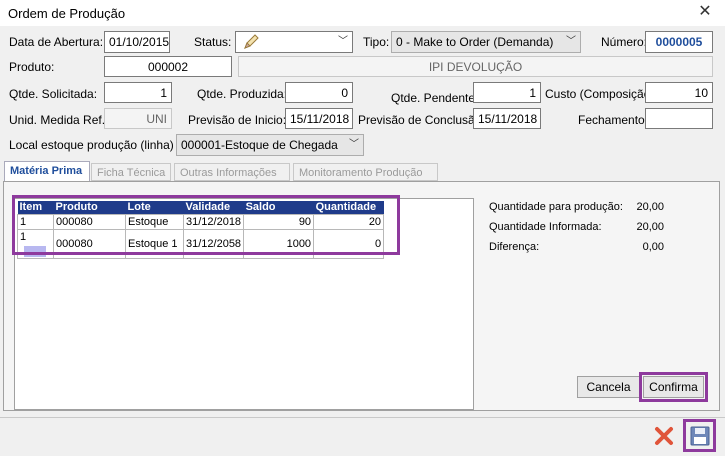 The image size is (725, 456). I want to click on local-estoque-label: Local estoque produção (linha) :, so click(94, 145).